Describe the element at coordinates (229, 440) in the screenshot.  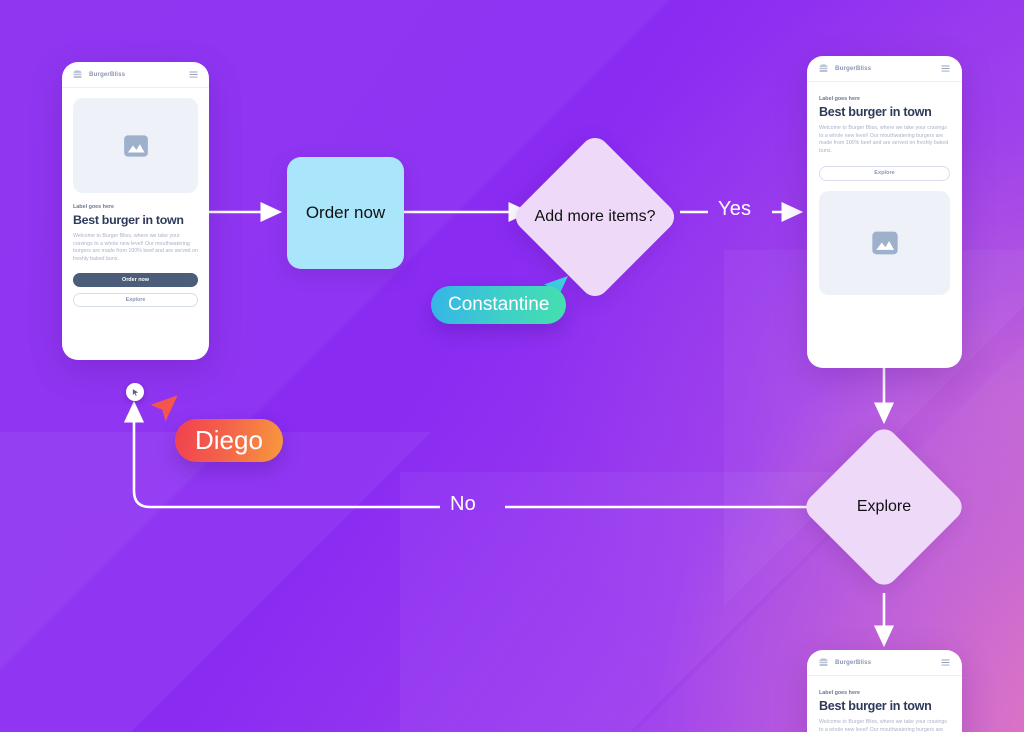
I see `cursor-label-diego: Diego` at that location.